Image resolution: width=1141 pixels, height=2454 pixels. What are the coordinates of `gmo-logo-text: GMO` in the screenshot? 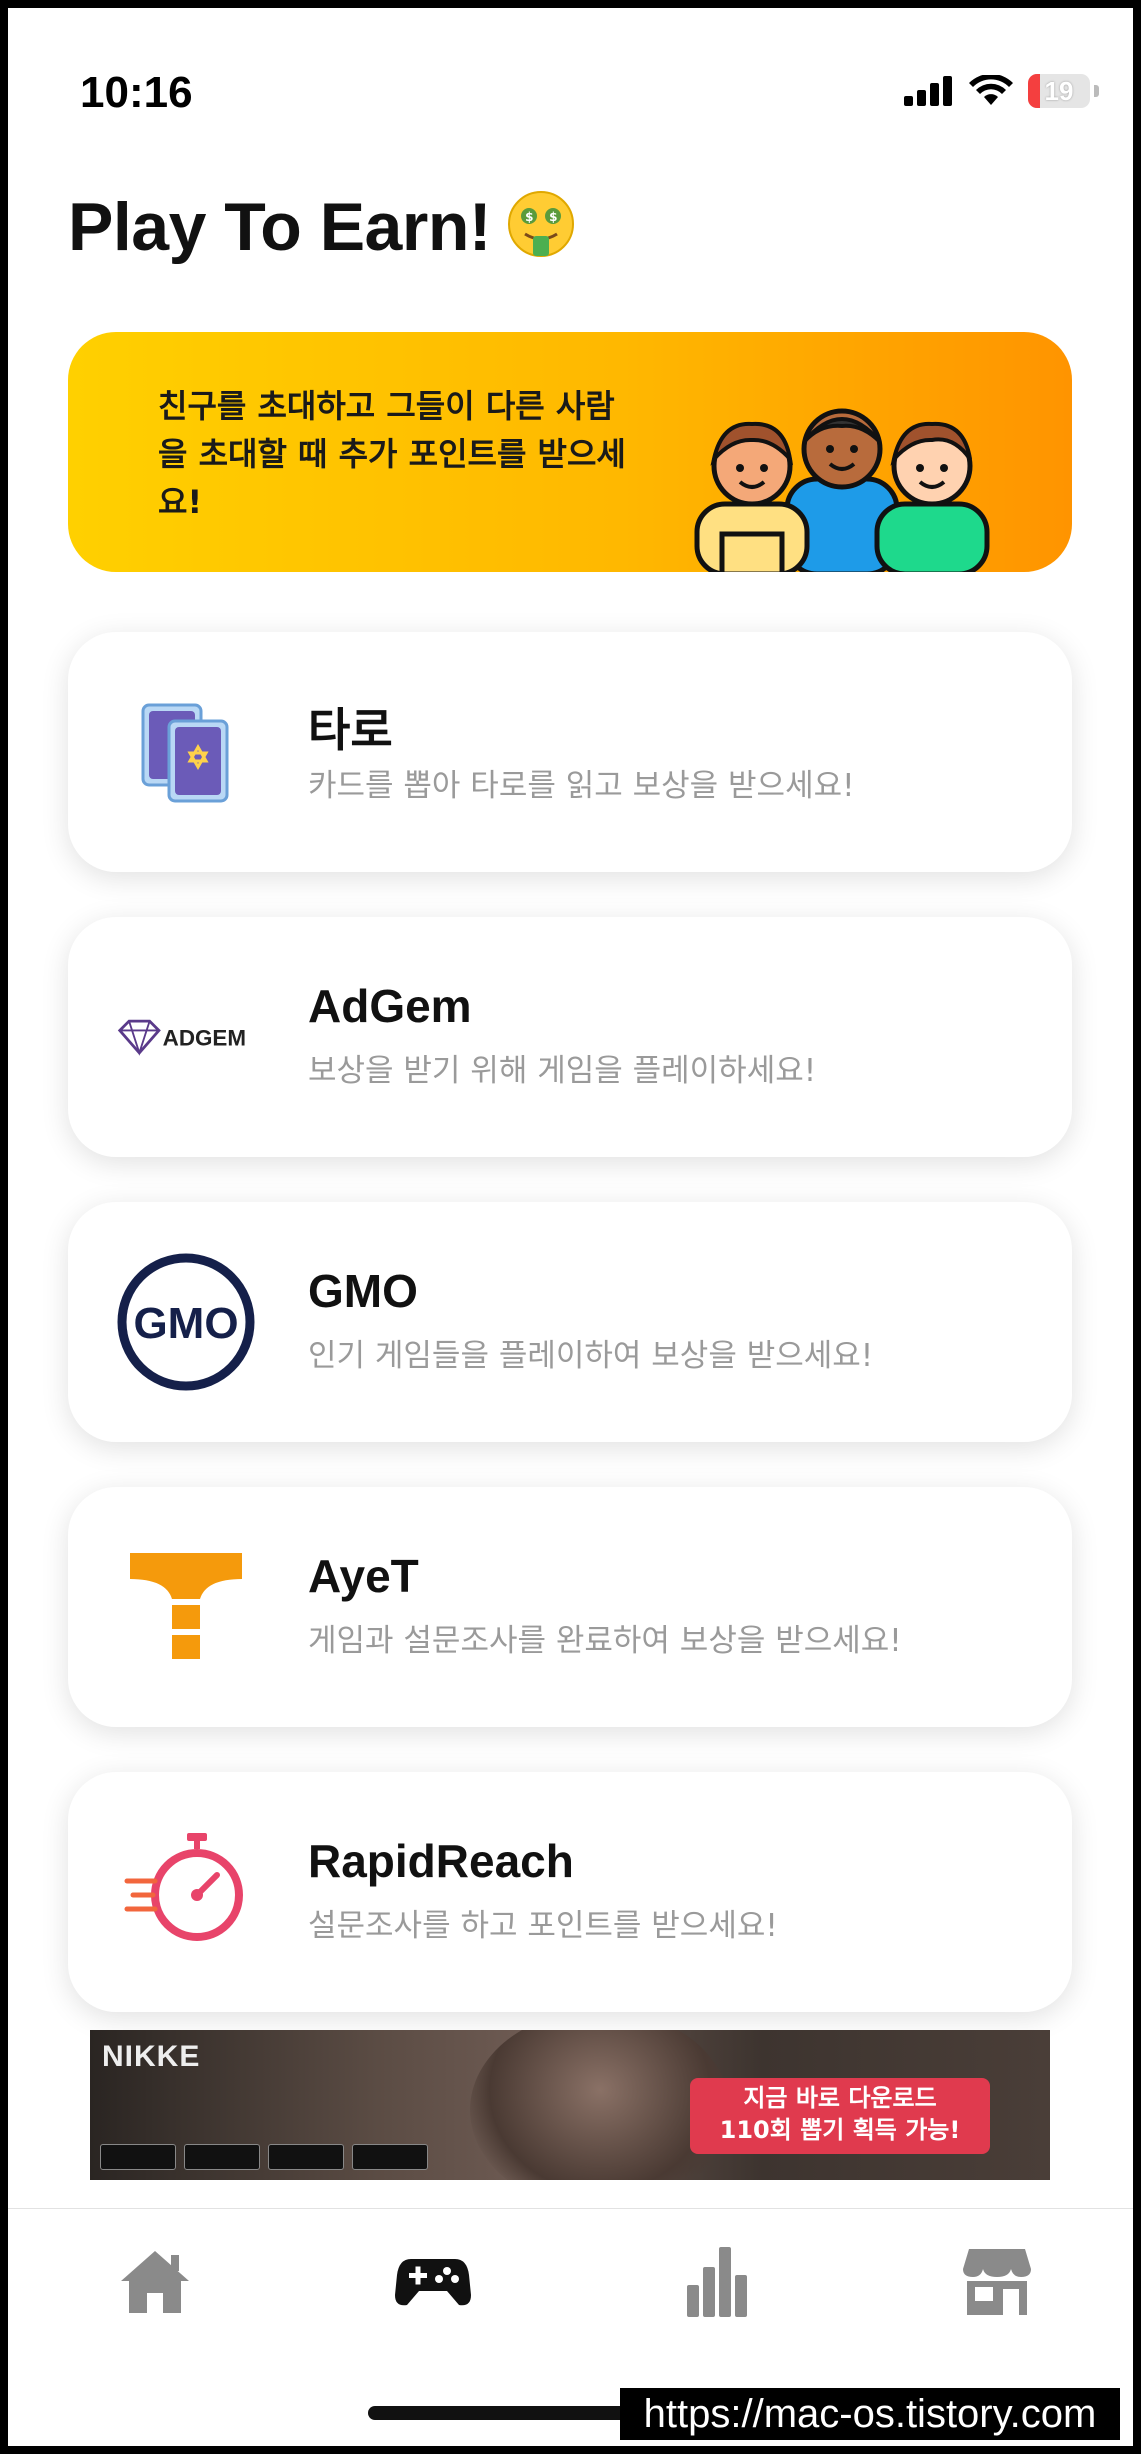 It's located at (185, 1323).